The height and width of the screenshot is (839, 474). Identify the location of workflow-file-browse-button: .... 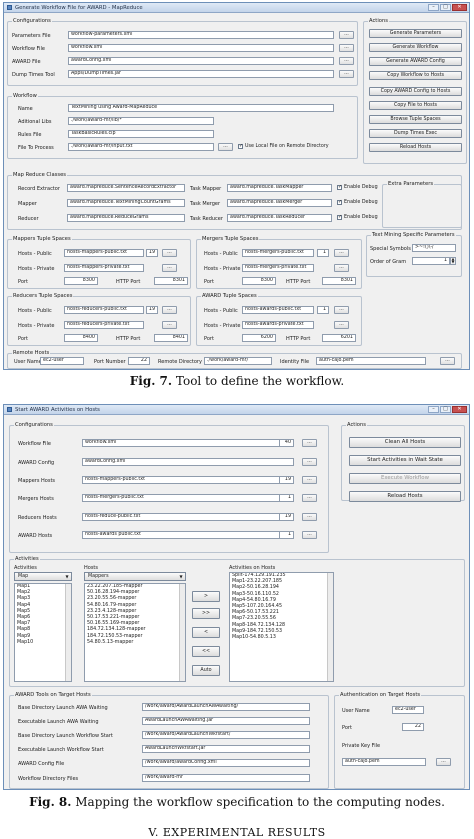
(346, 48).